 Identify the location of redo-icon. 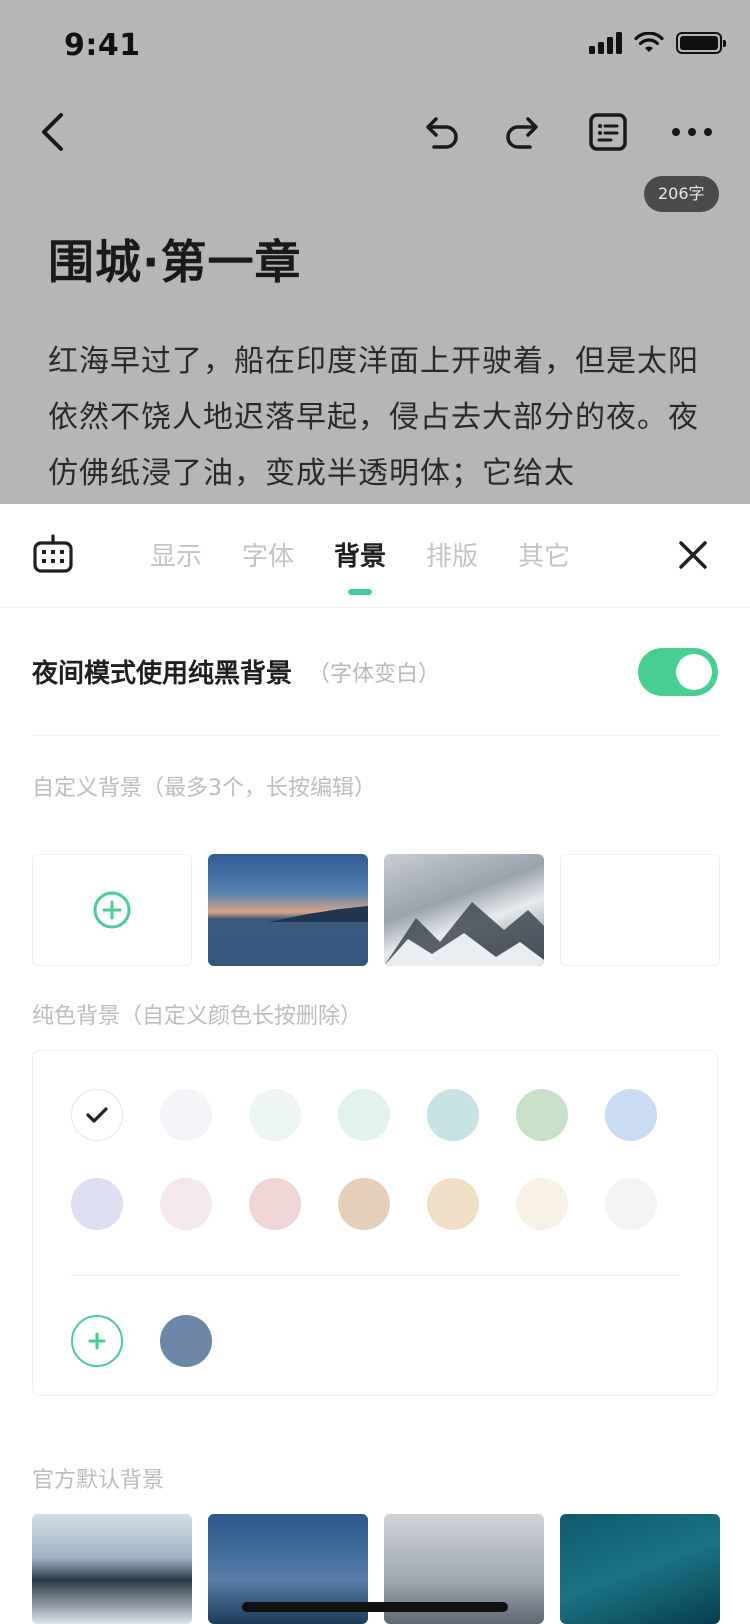
(522, 133).